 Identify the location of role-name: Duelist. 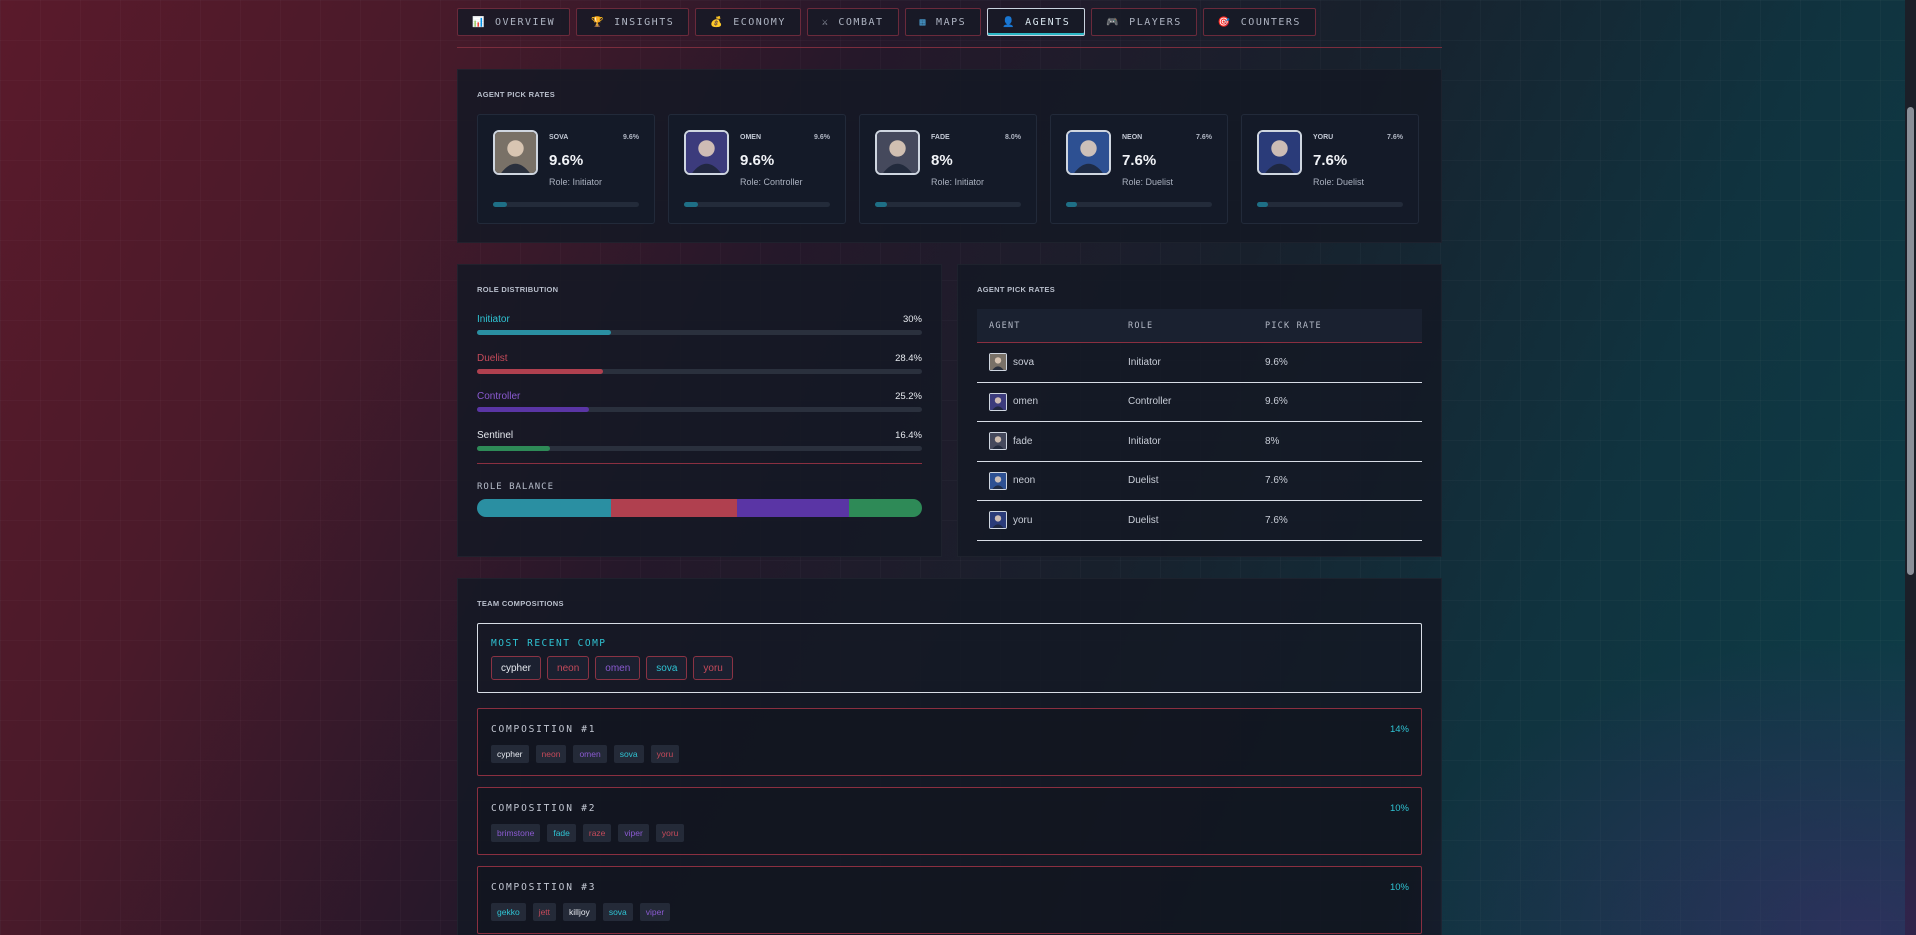
(492, 358).